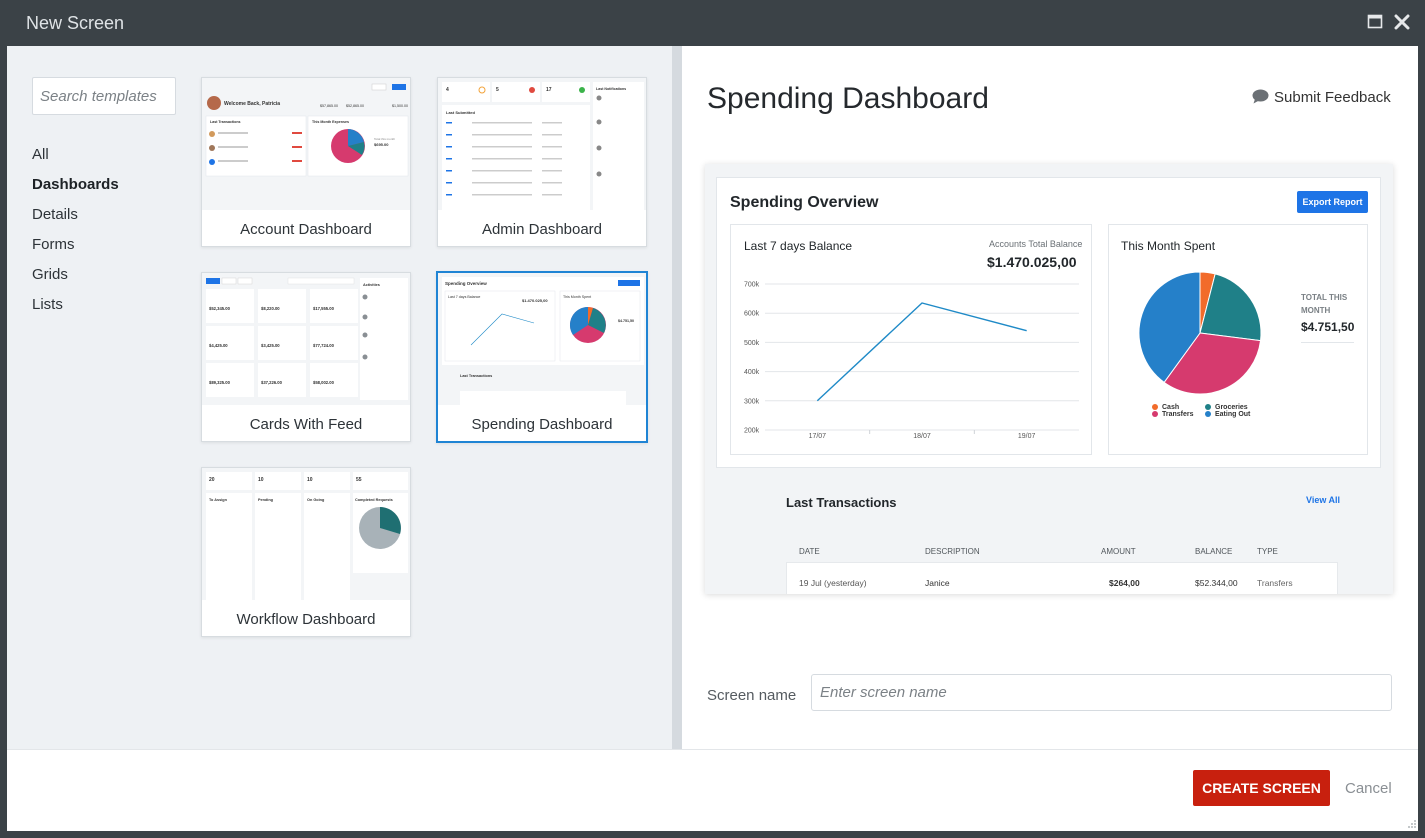  What do you see at coordinates (384, 139) in the screenshot?
I see `svg-text: Total this month` at bounding box center [384, 139].